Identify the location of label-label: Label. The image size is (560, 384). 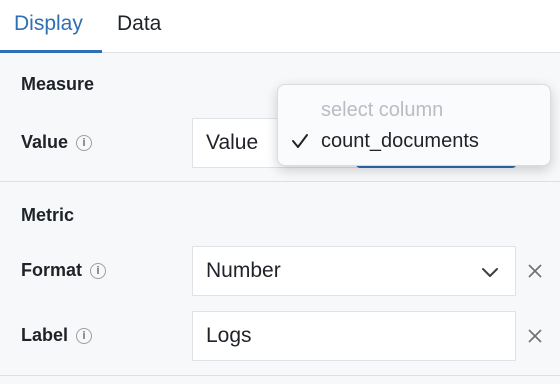
(45, 335).